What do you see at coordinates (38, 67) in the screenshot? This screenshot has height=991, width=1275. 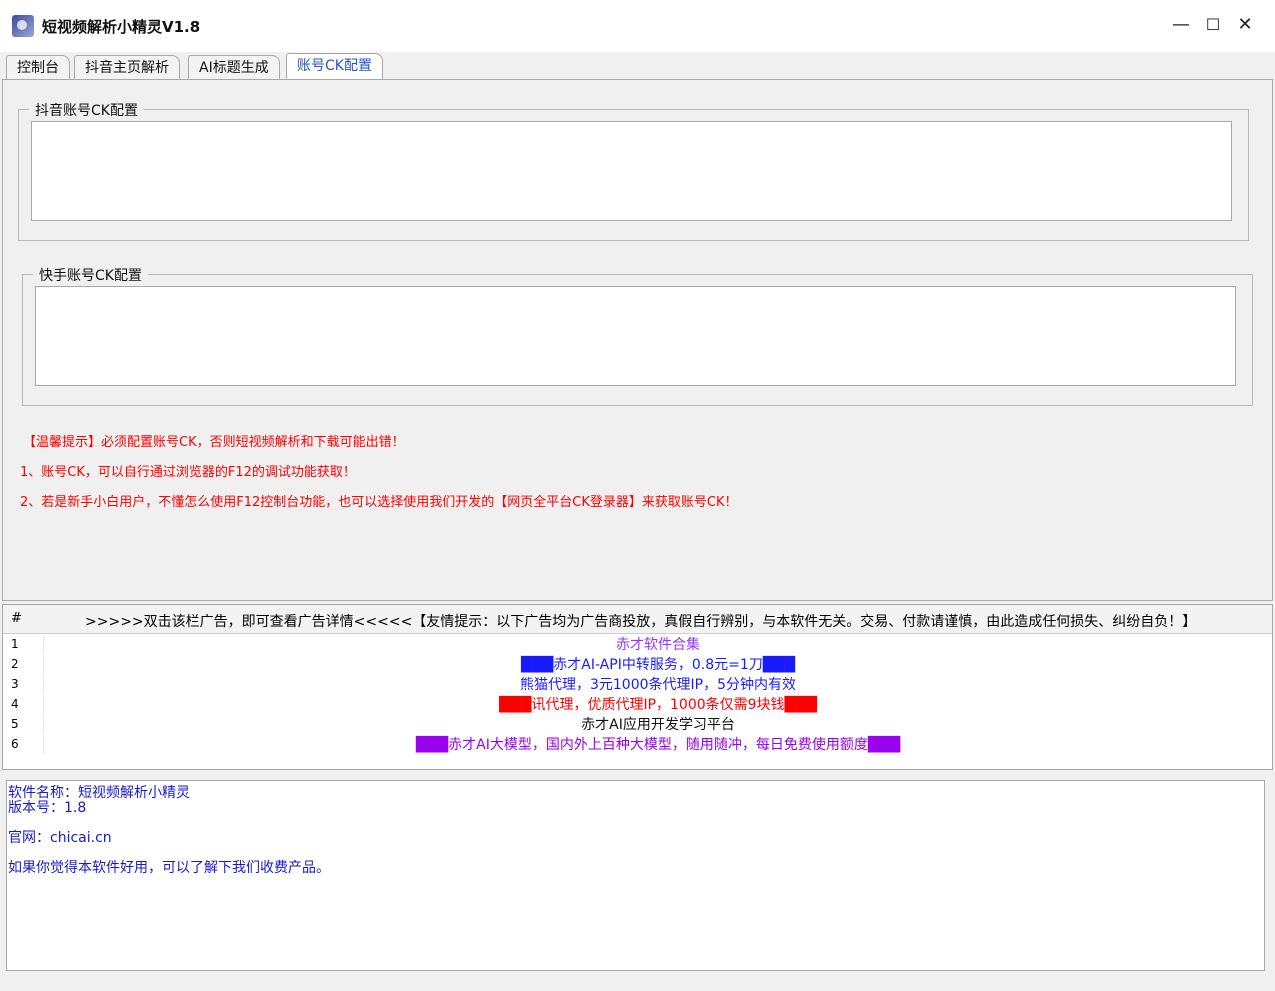 I see `tab-console: 控制台` at bounding box center [38, 67].